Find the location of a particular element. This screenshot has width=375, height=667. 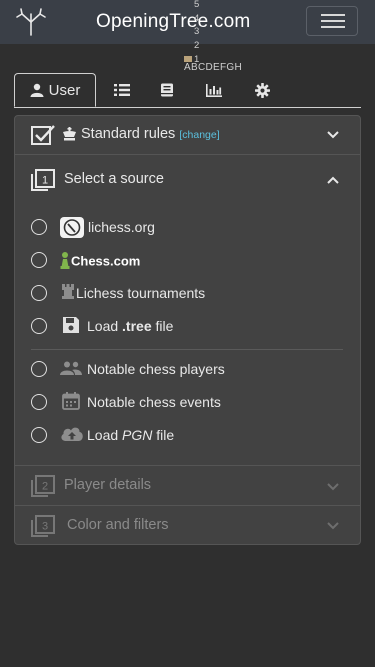

top-navbar: OpeningTree.com is located at coordinates (187, 22).